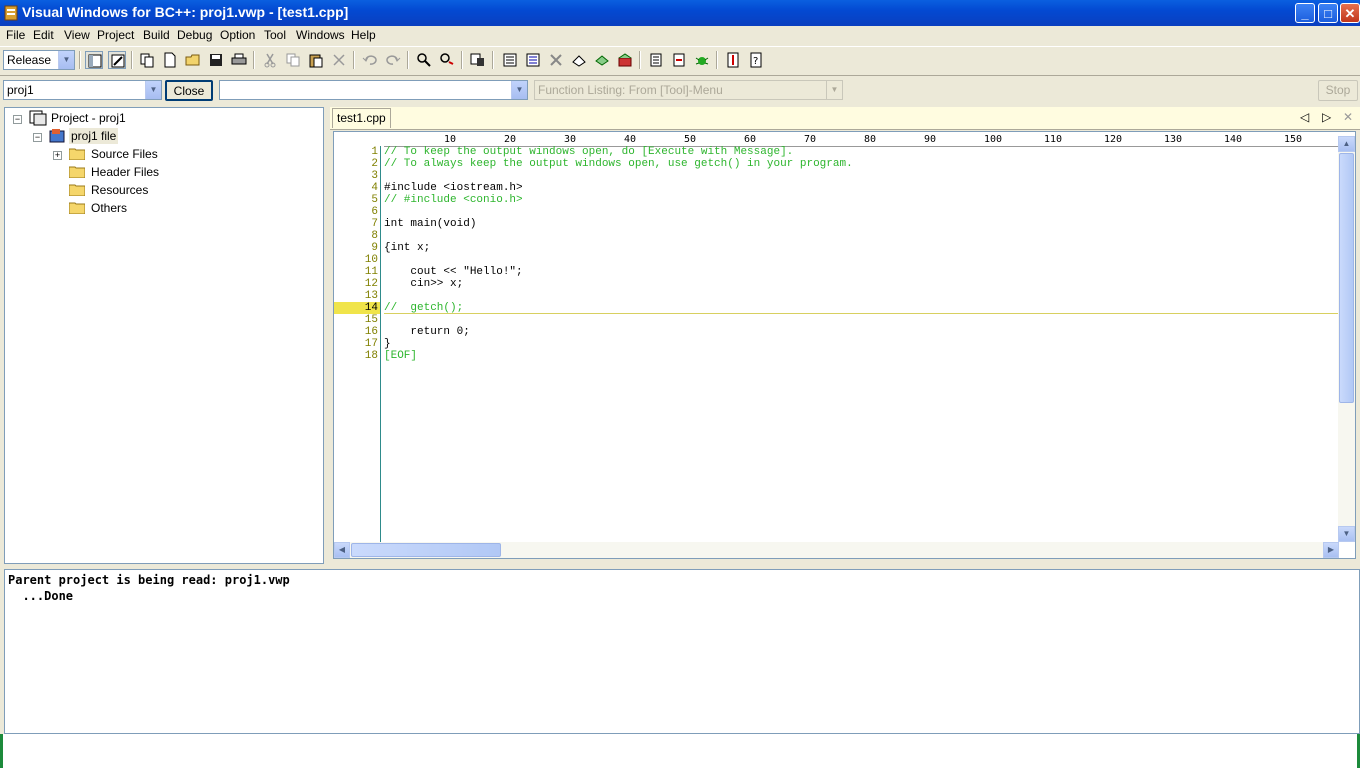  I want to click on delete-button, so click(339, 60).